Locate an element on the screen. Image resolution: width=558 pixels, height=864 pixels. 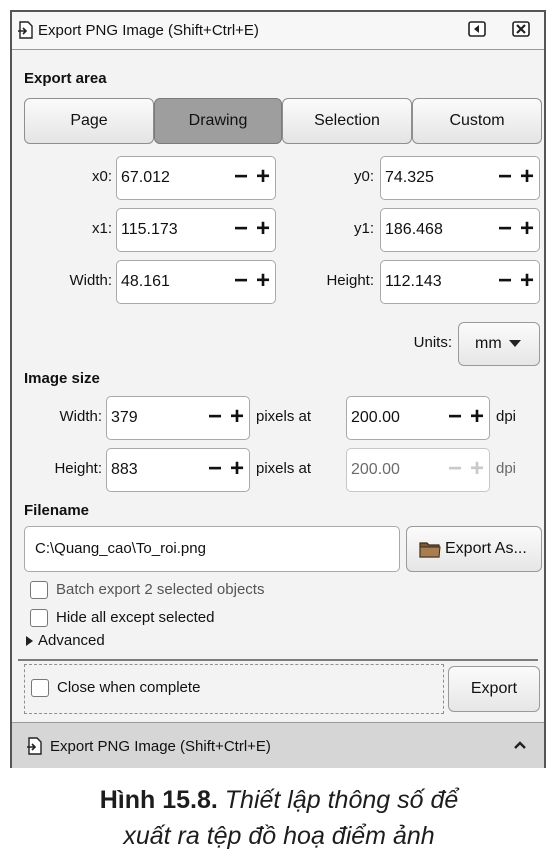
width-pixels-at-text: pixels at is located at coordinates (284, 416).